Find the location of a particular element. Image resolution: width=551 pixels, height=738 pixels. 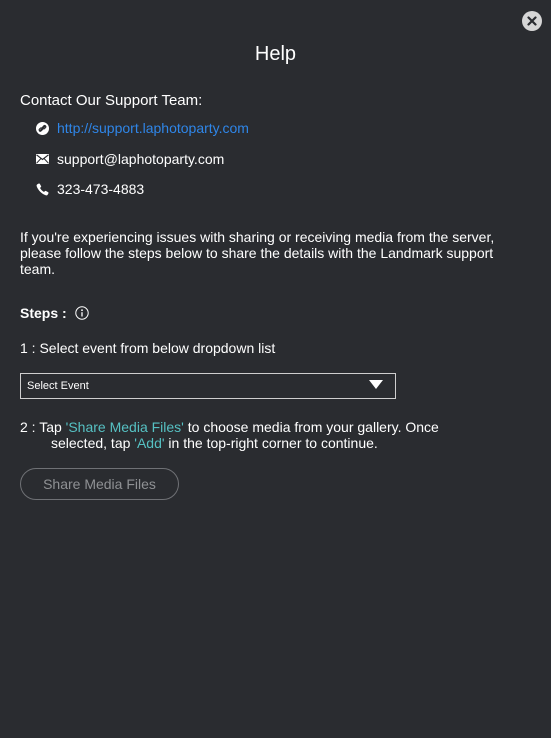

caret-down-icon is located at coordinates (376, 386).